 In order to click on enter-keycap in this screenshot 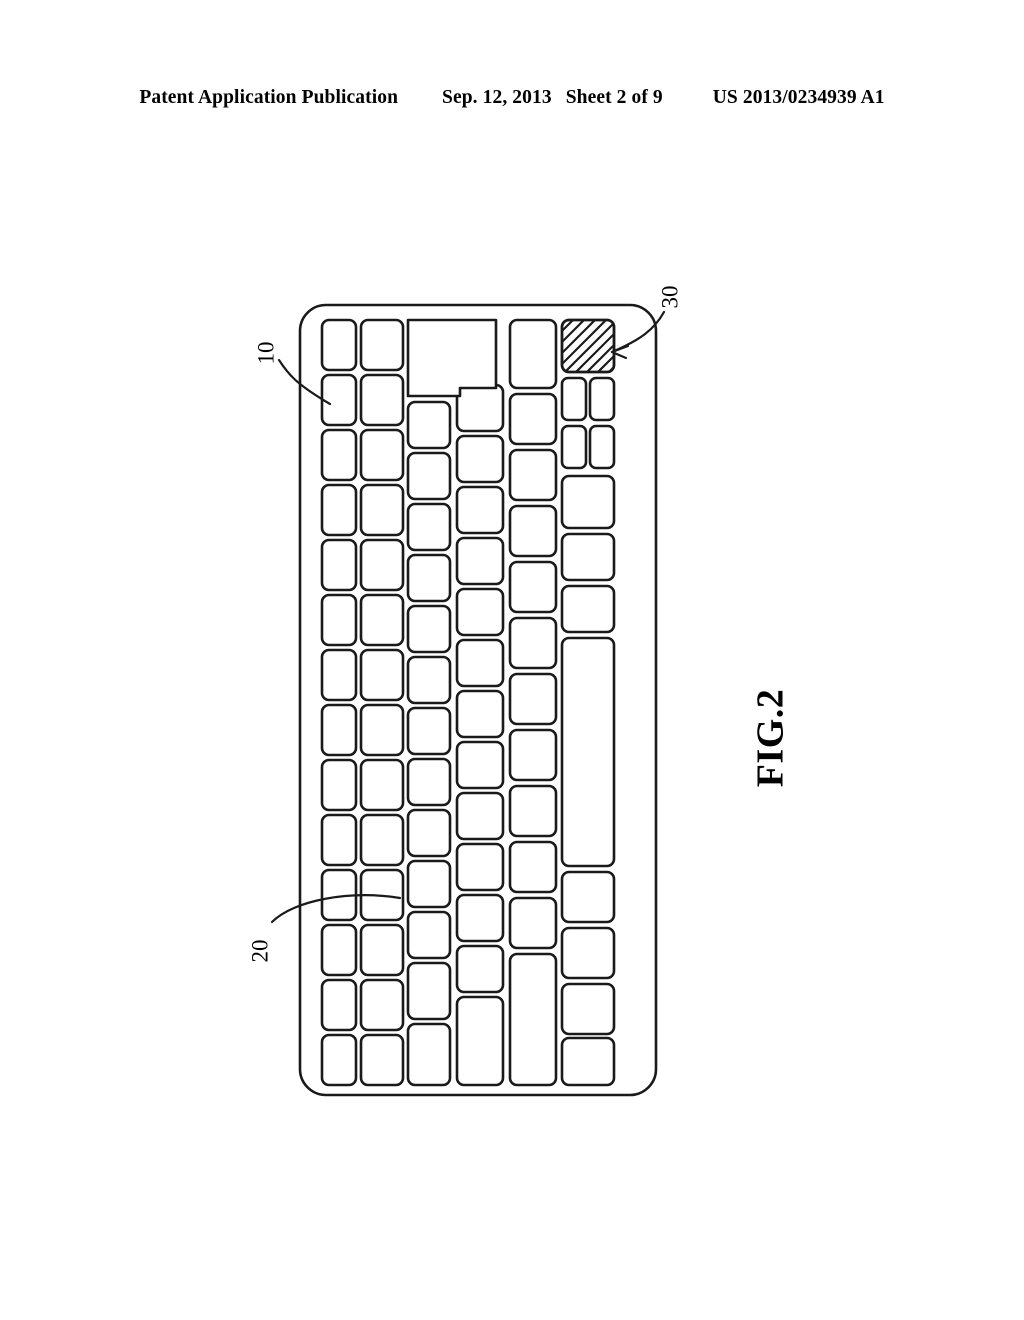, I will do `click(452, 358)`.